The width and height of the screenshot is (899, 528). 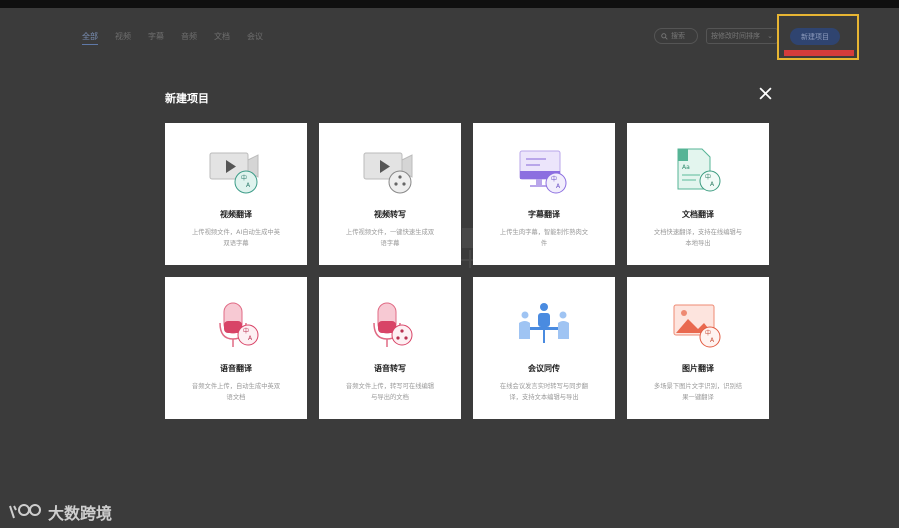 What do you see at coordinates (236, 368) in the screenshot?
I see `card-title: 语音翻译` at bounding box center [236, 368].